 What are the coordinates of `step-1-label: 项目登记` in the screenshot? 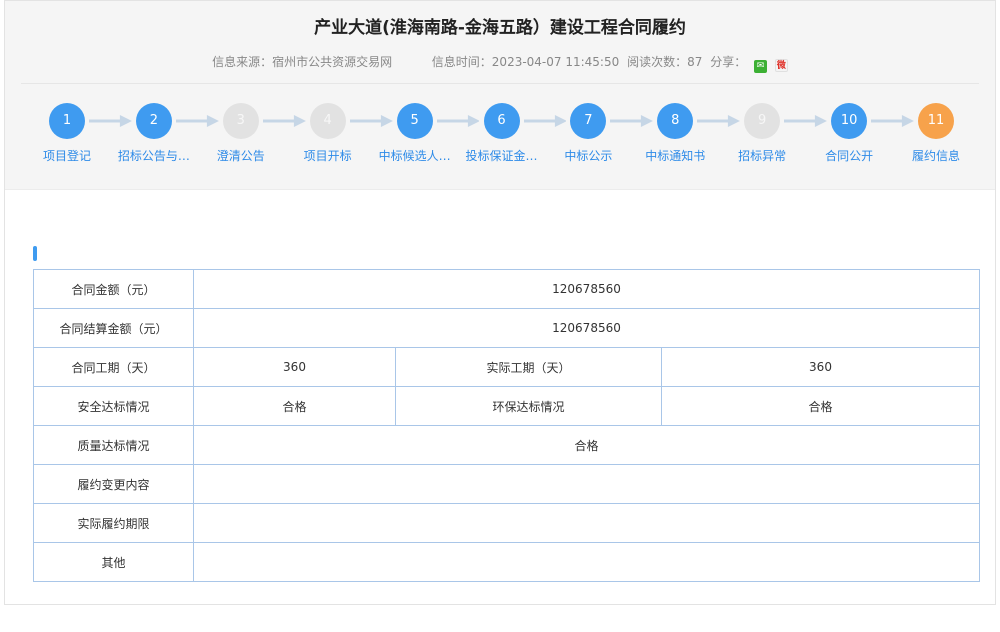 It's located at (67, 155).